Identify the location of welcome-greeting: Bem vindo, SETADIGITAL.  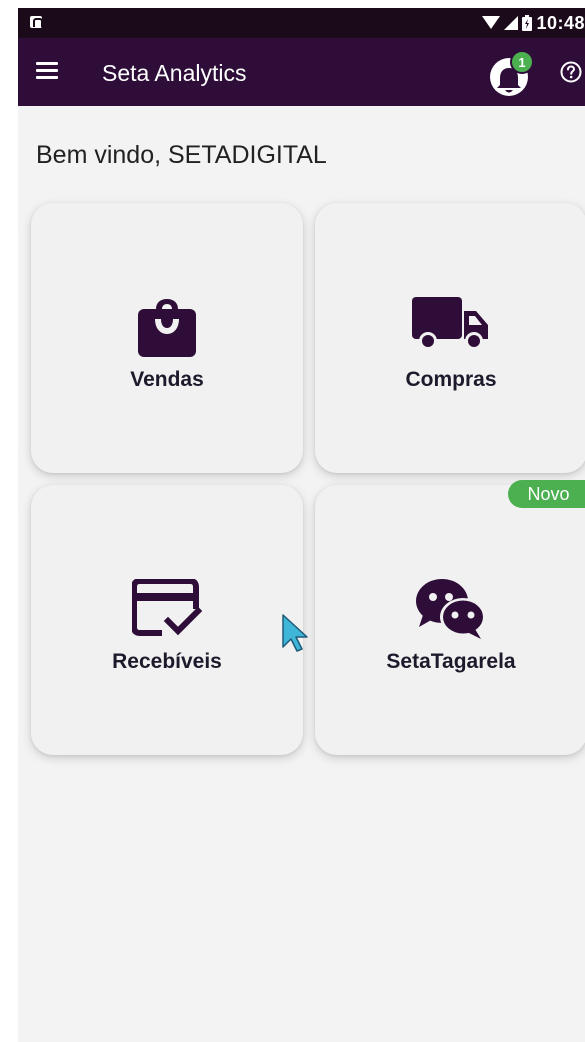
(181, 155).